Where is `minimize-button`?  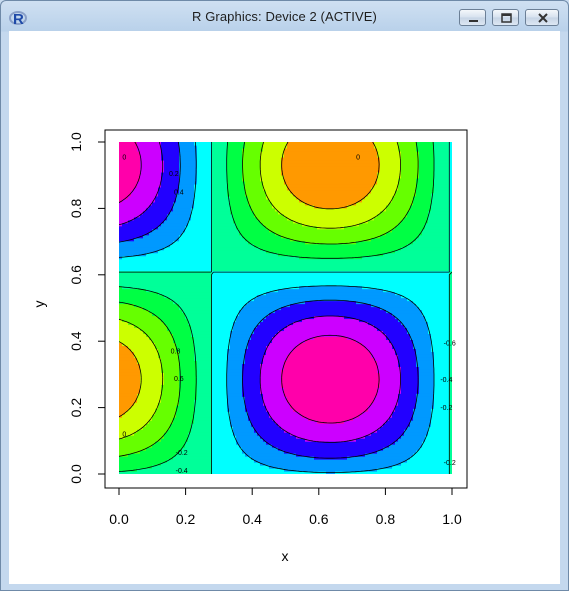 minimize-button is located at coordinates (472, 17).